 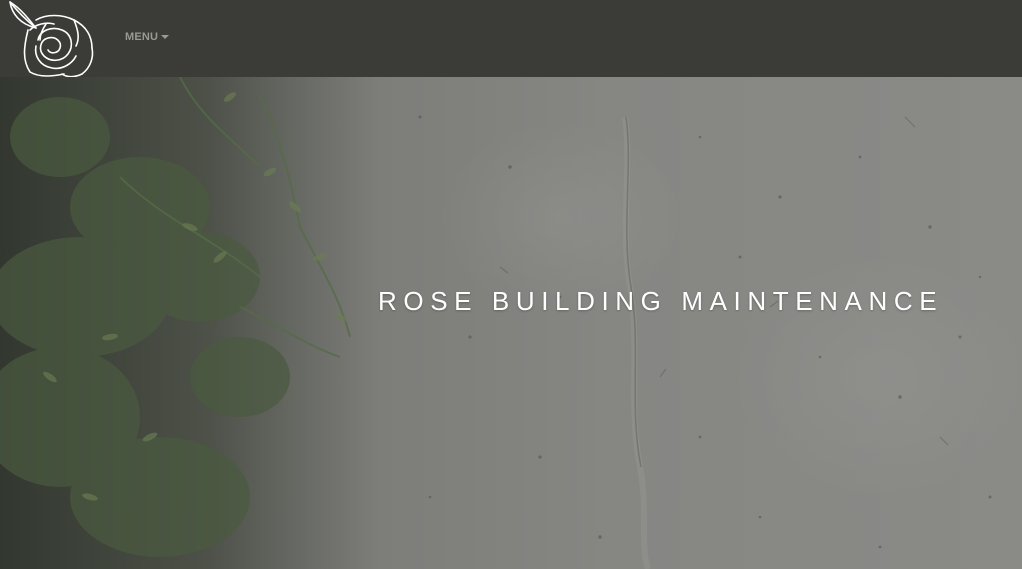 What do you see at coordinates (511, 38) in the screenshot?
I see `top-navigation-bar: MENU` at bounding box center [511, 38].